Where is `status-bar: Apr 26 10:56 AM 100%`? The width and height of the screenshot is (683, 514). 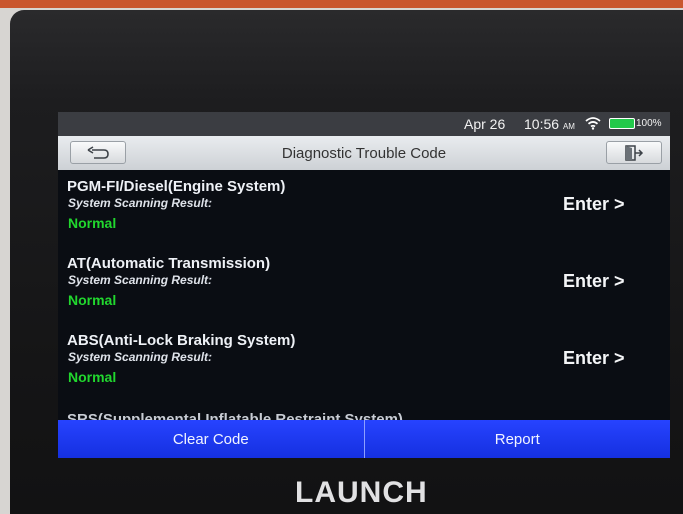
status-bar: Apr 26 10:56 AM 100% is located at coordinates (364, 124).